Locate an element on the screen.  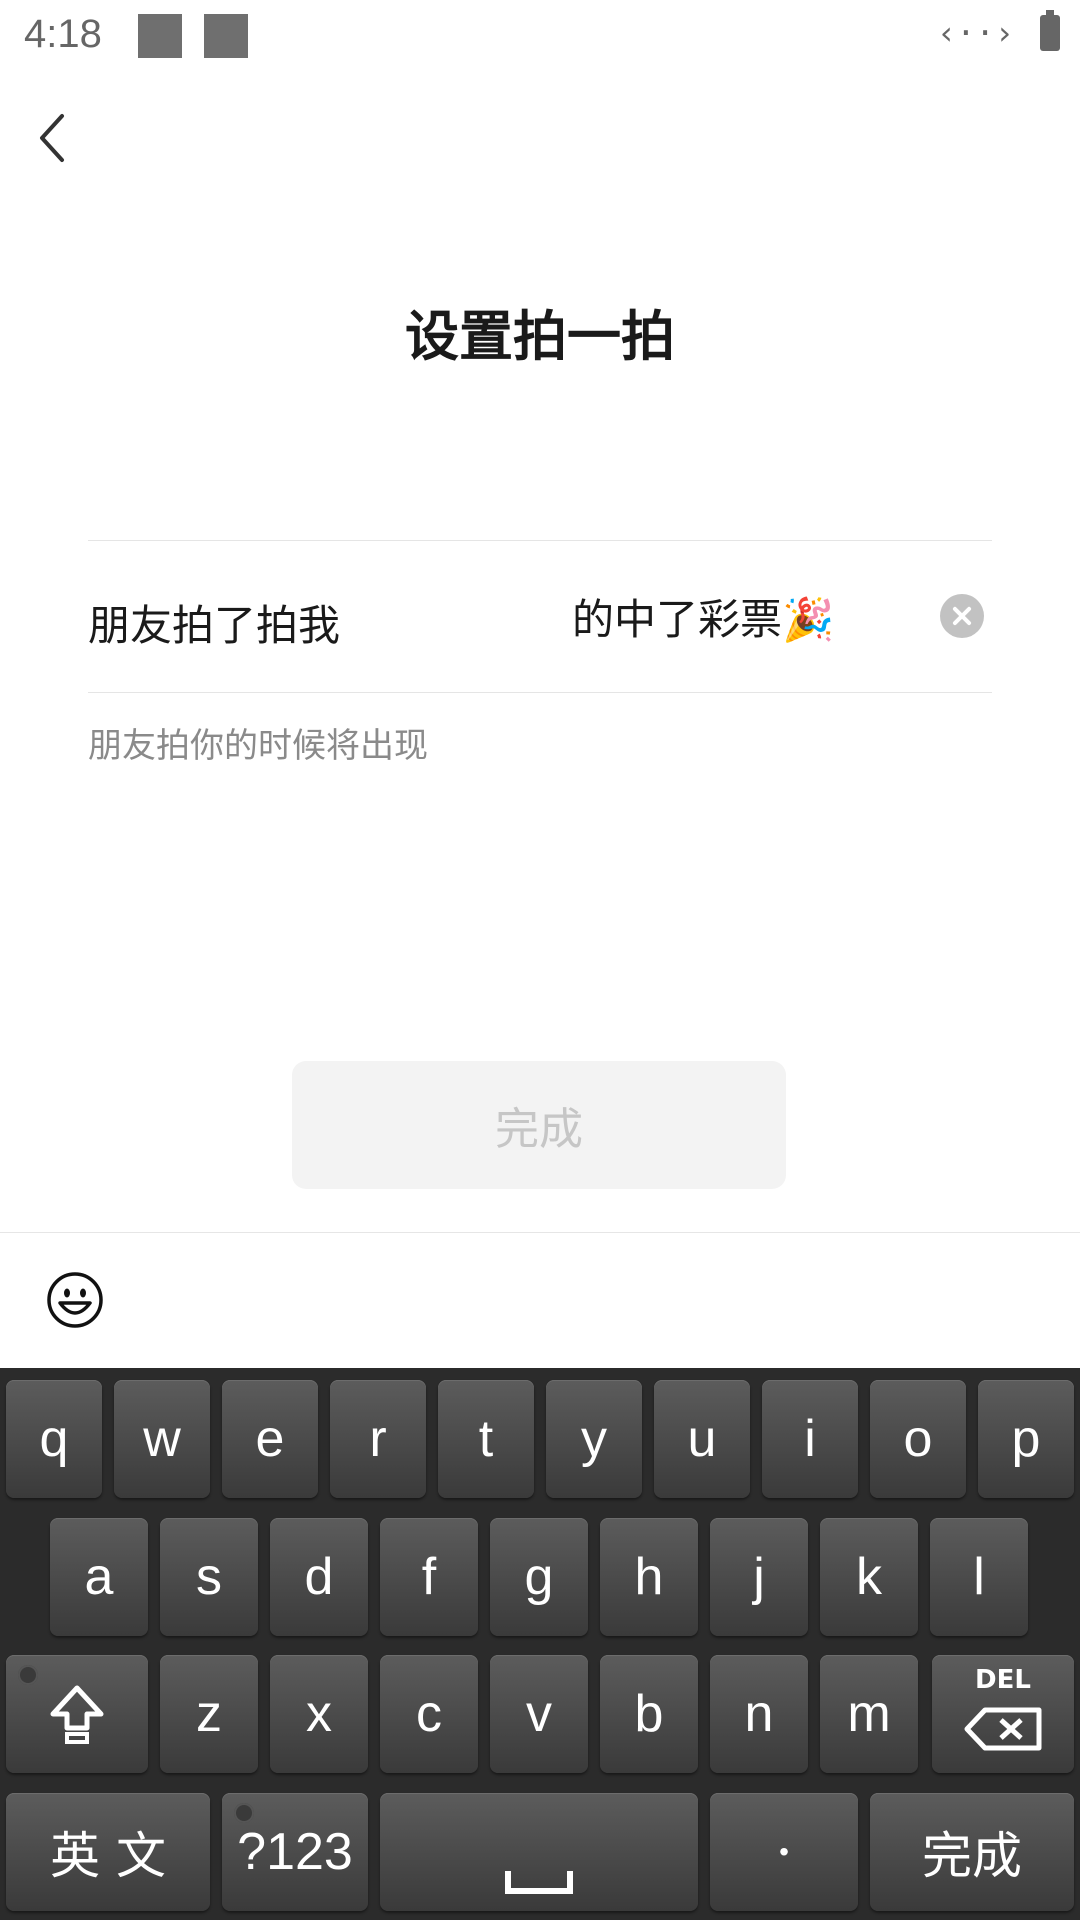
pat-suffix-input is located at coordinates (752, 616).